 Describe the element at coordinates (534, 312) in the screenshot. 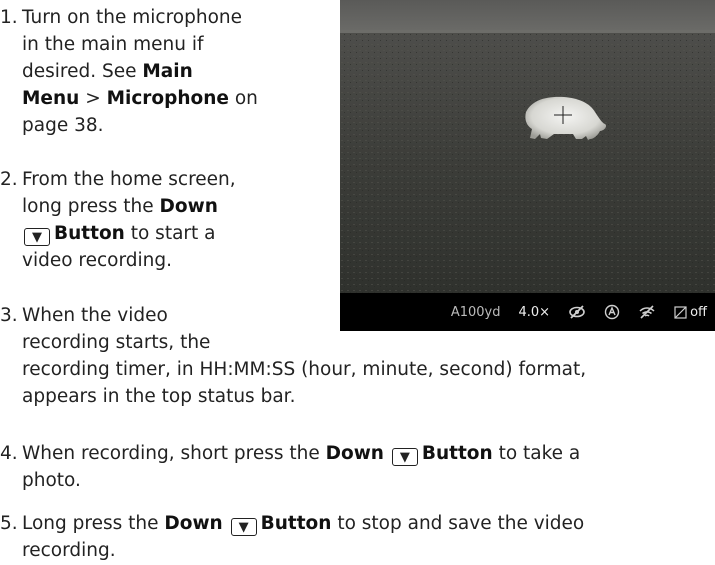

I see `zoom-readout: 4.0×` at that location.